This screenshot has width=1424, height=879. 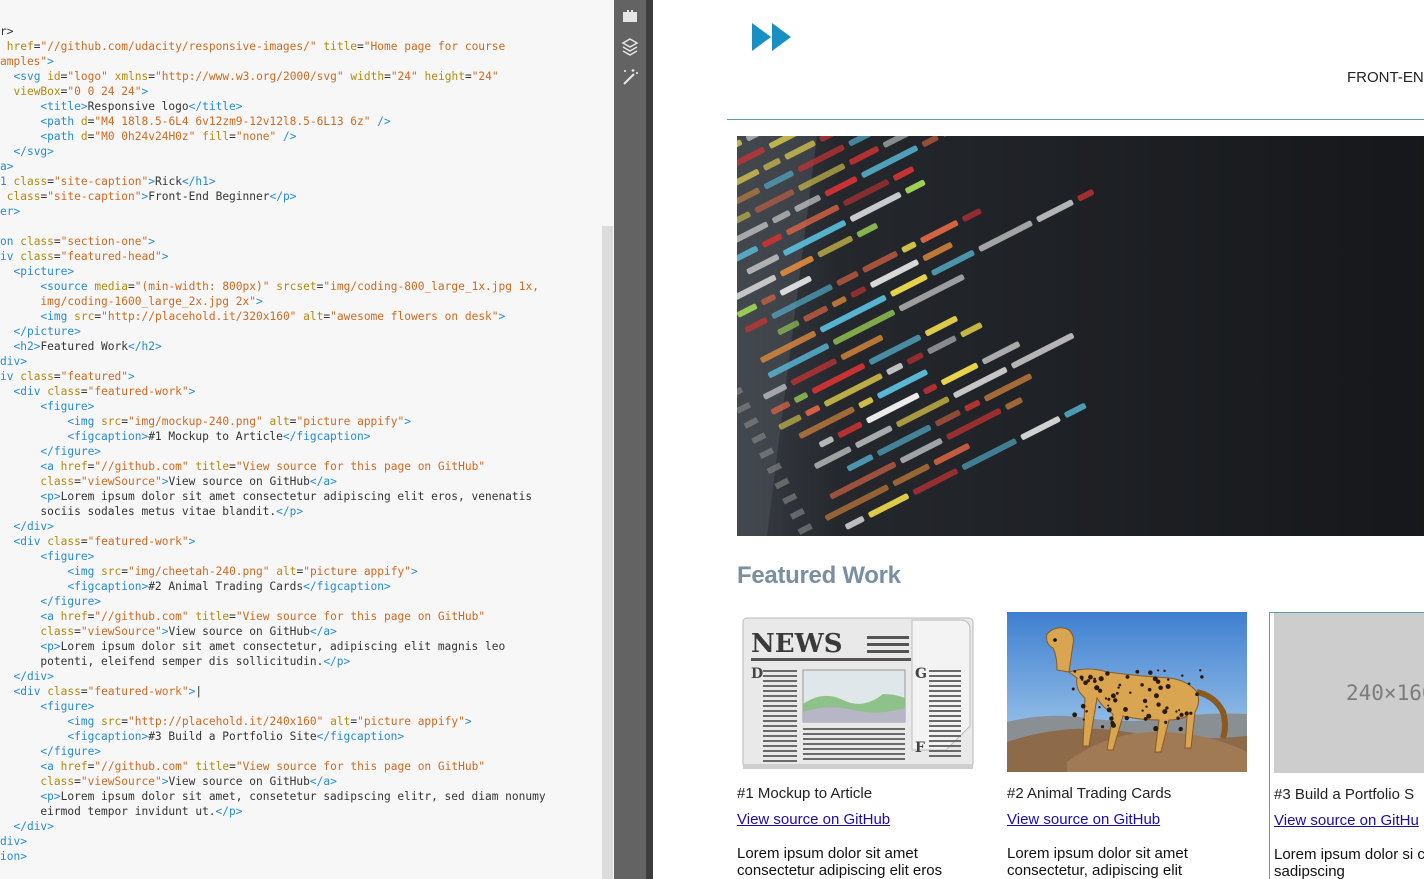 I want to click on code-line: eirmod tempor invidunt ut.</p>, so click(x=273, y=811).